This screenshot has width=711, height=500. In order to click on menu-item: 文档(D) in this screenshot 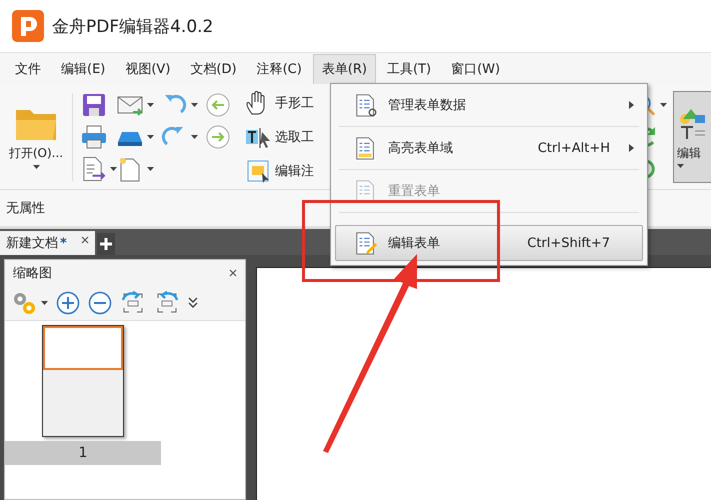, I will do `click(213, 69)`.